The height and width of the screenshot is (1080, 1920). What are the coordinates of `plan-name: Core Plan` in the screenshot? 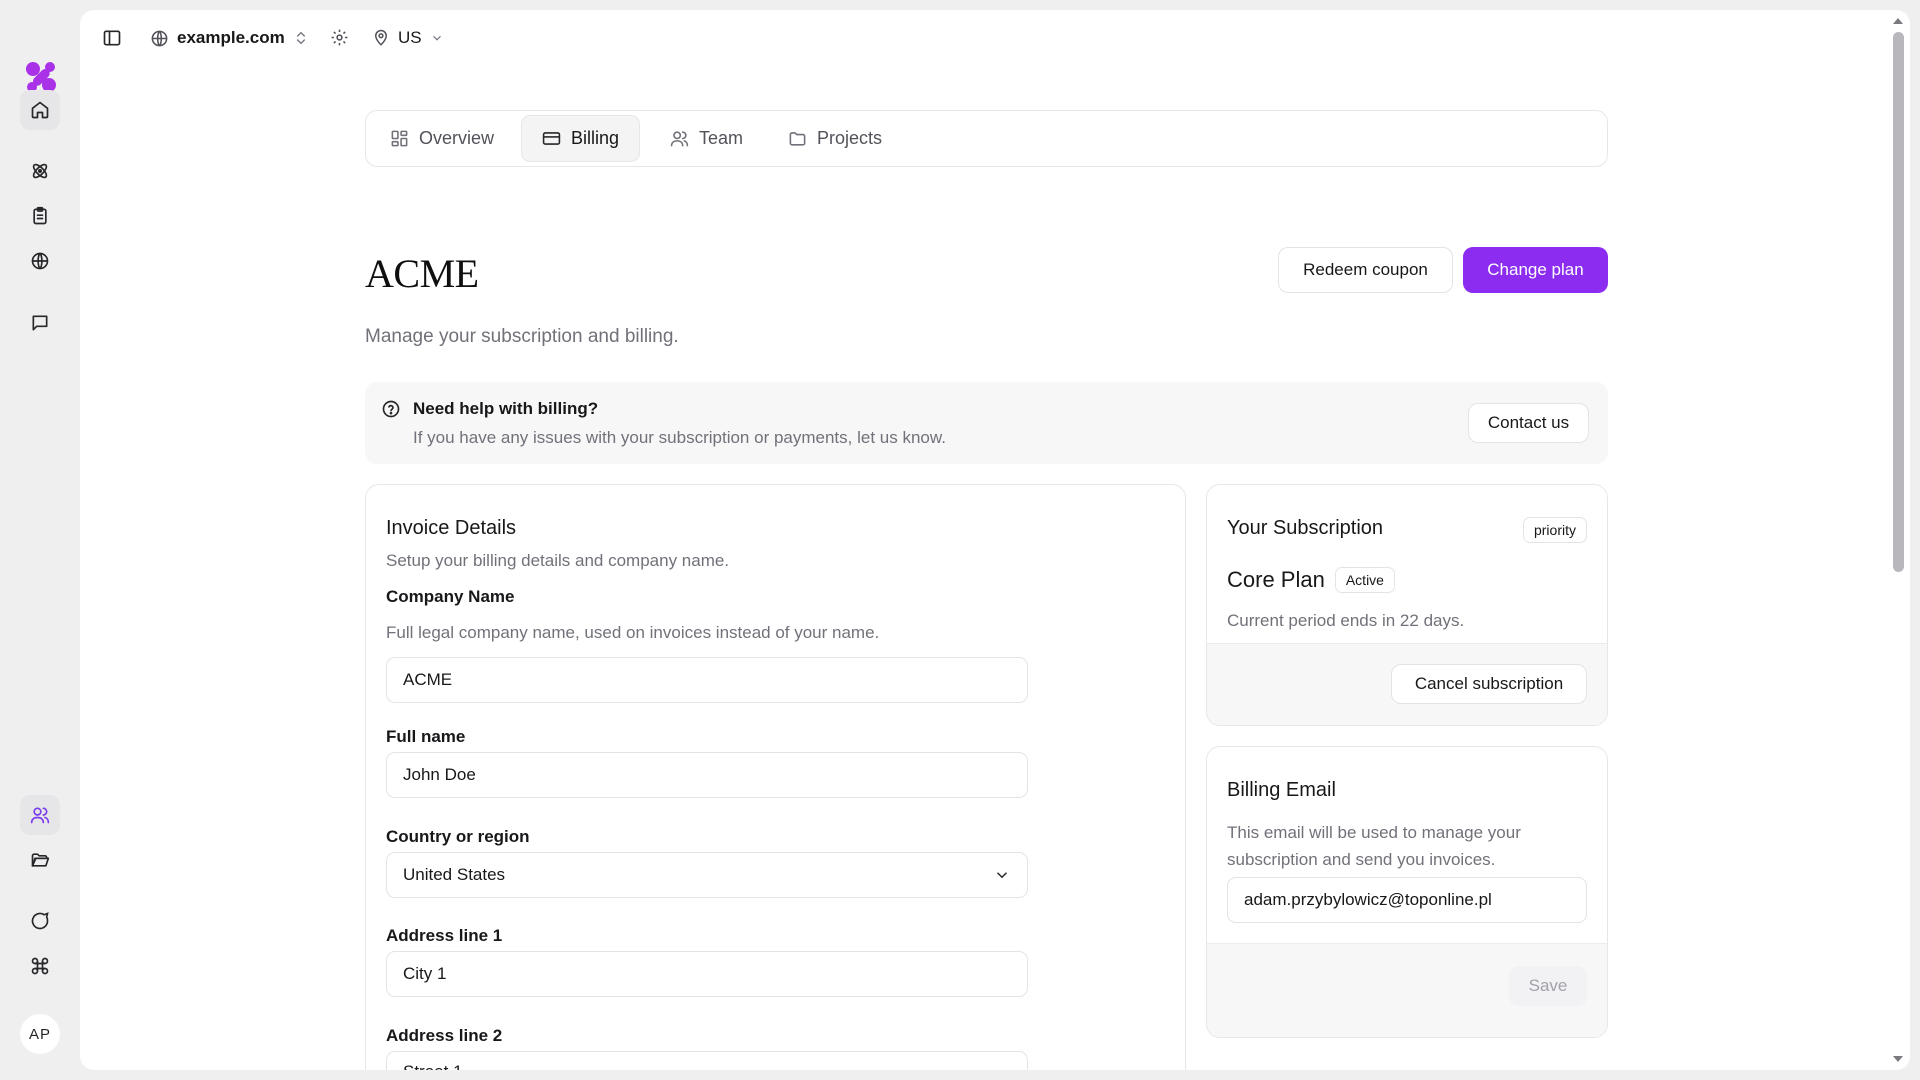 It's located at (1276, 579).